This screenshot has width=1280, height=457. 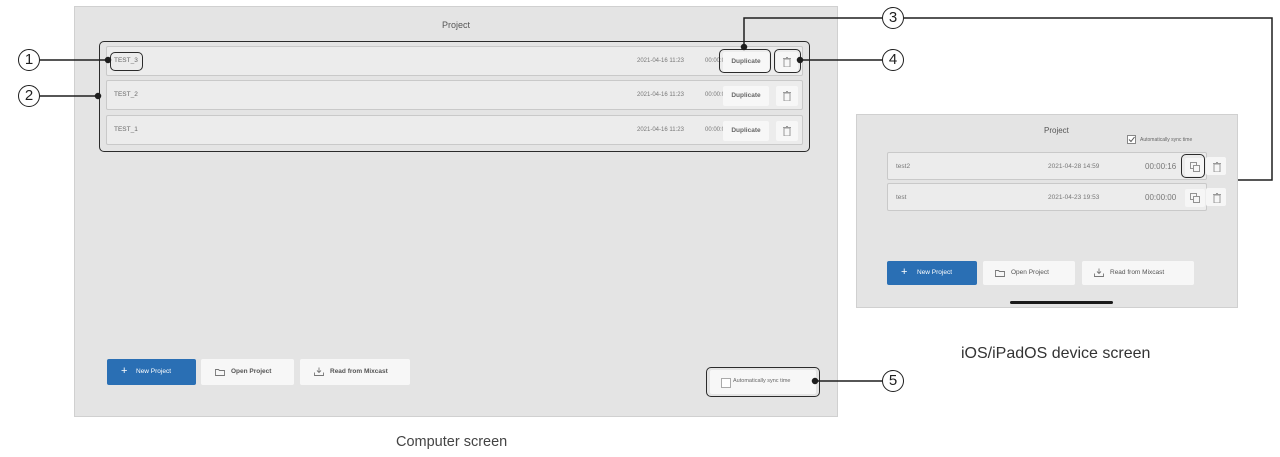 I want to click on project-row-1: test2 2021-04-28 14:59 00:00:16, so click(x=1047, y=166).